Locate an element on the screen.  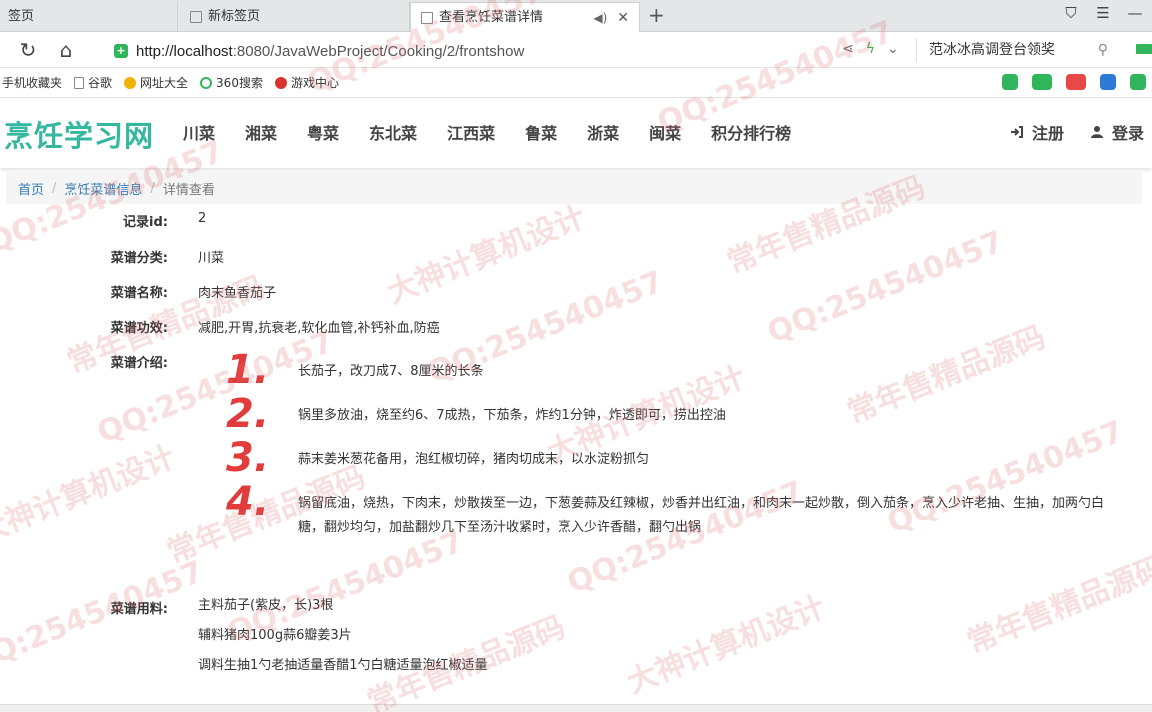
bookmarks-bar: 手机收藏夹 谷歌 网址大全 360搜索 游戏中心 is located at coordinates (576, 83).